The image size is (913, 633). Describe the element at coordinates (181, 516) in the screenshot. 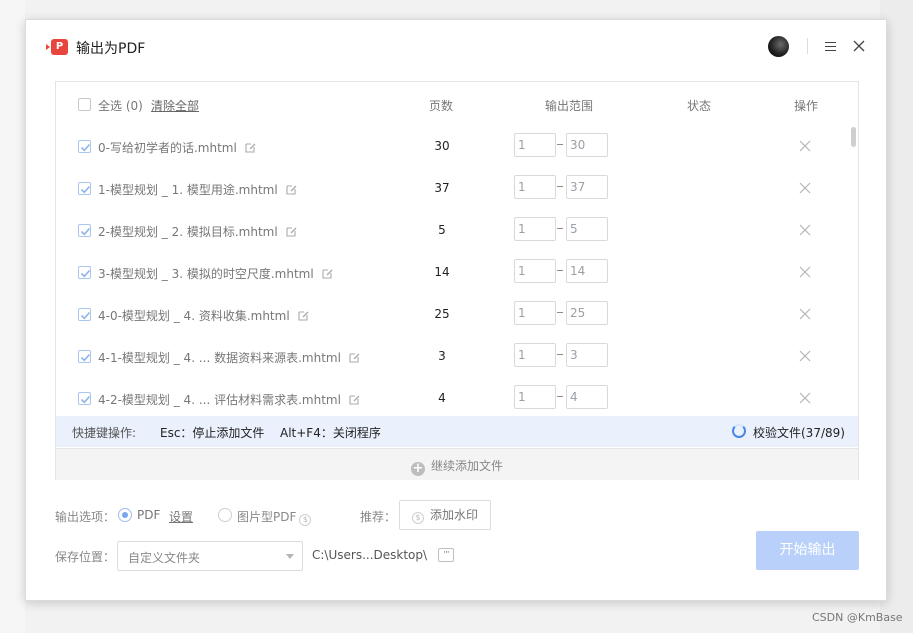

I see `settings-link: 设置` at that location.